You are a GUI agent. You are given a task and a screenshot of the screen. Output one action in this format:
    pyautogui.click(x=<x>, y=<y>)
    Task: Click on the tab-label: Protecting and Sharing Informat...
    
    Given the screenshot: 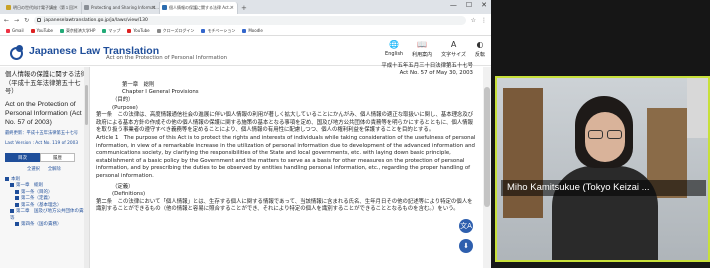 What is the action you would take?
    pyautogui.click(x=125, y=7)
    